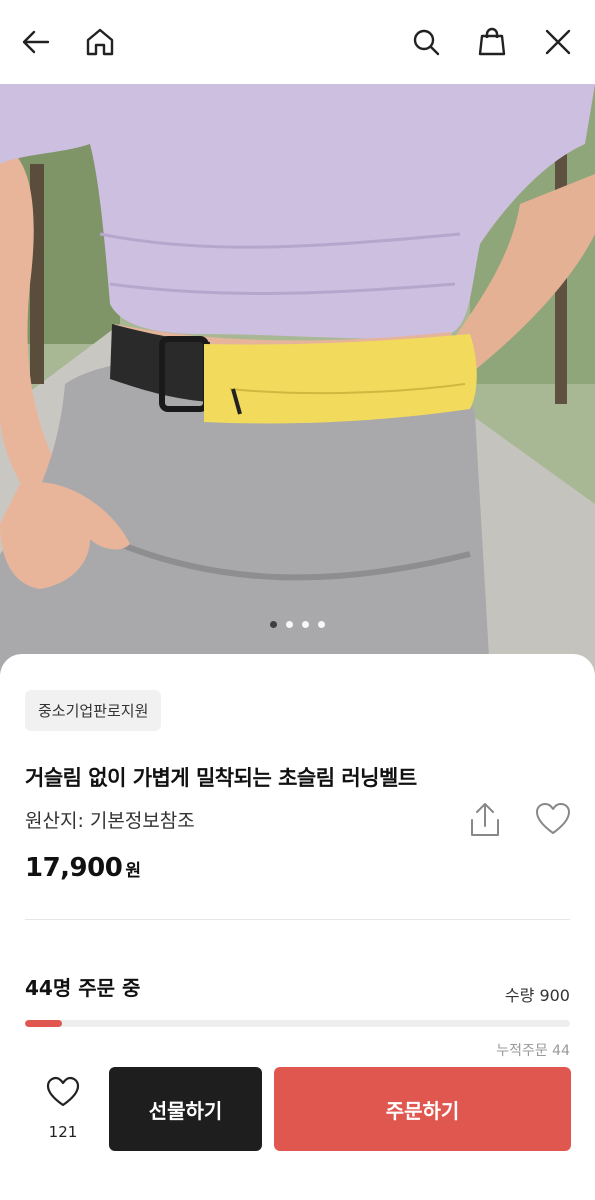 The width and height of the screenshot is (595, 1200). What do you see at coordinates (63, 1132) in the screenshot?
I see `like-count: 121` at bounding box center [63, 1132].